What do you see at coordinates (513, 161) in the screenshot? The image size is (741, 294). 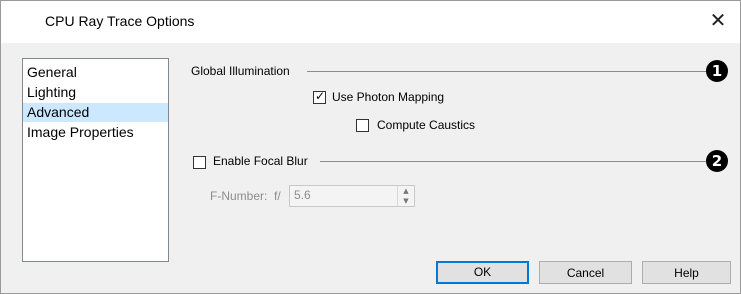 I see `focal-blur-divider` at bounding box center [513, 161].